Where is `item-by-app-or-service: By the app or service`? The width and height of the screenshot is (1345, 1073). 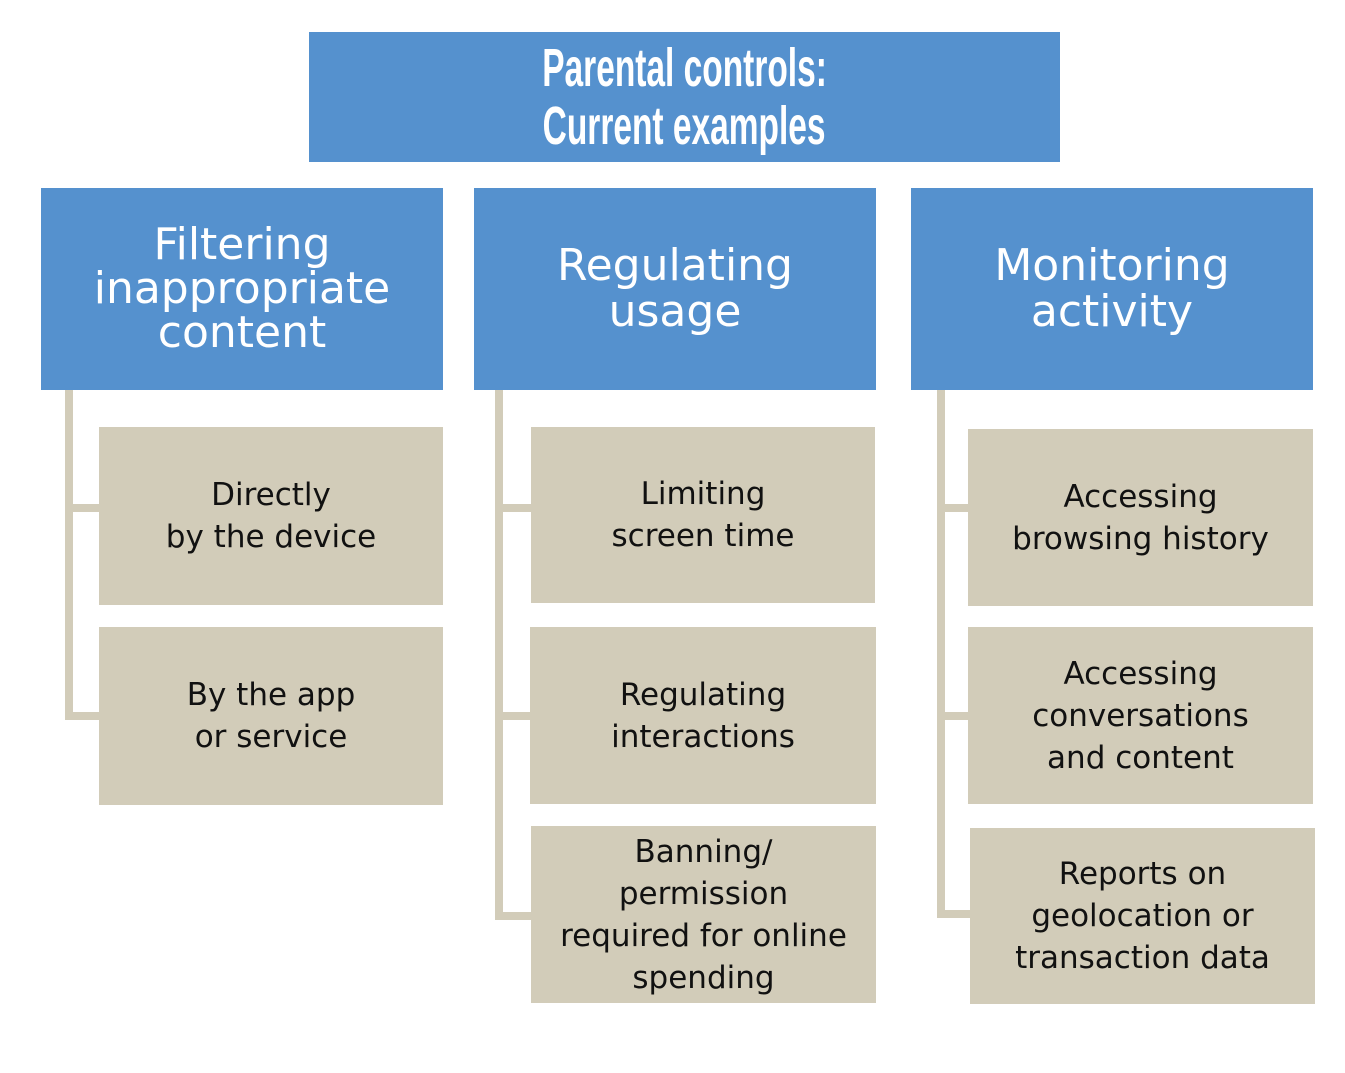
item-by-app-or-service: By the app or service is located at coordinates (271, 716).